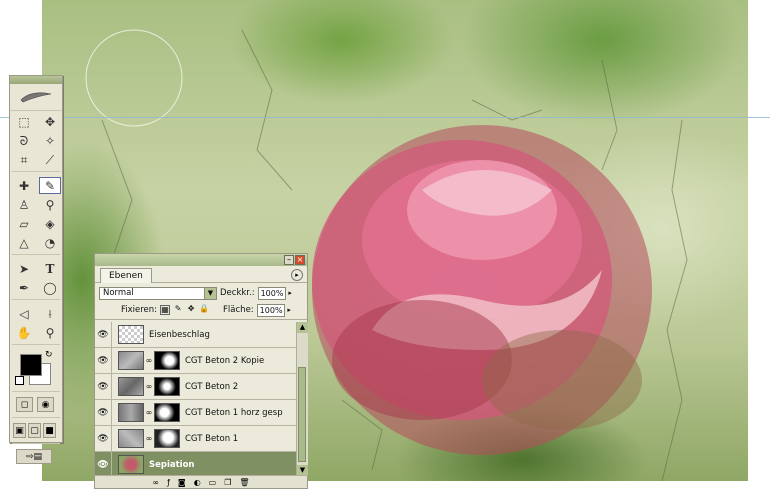 The width and height of the screenshot is (770, 490). Describe the element at coordinates (165, 310) in the screenshot. I see `lock-transparency-icon: ▦` at that location.